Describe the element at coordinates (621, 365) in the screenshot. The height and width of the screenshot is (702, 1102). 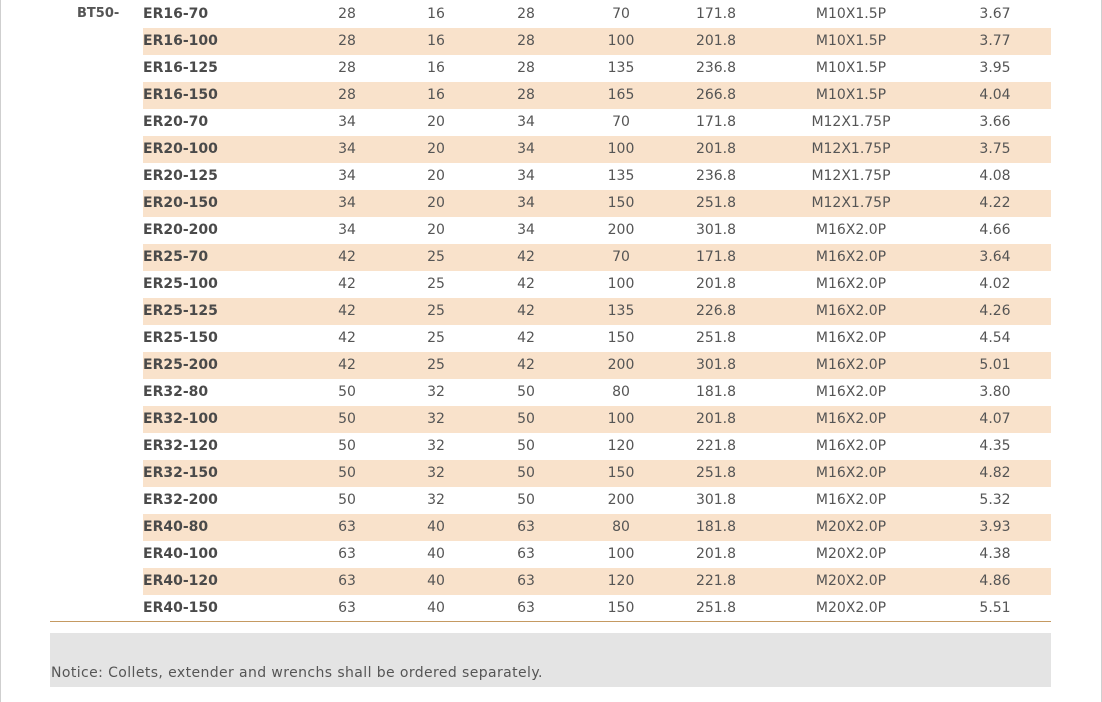
I see `length-cell: 200` at that location.